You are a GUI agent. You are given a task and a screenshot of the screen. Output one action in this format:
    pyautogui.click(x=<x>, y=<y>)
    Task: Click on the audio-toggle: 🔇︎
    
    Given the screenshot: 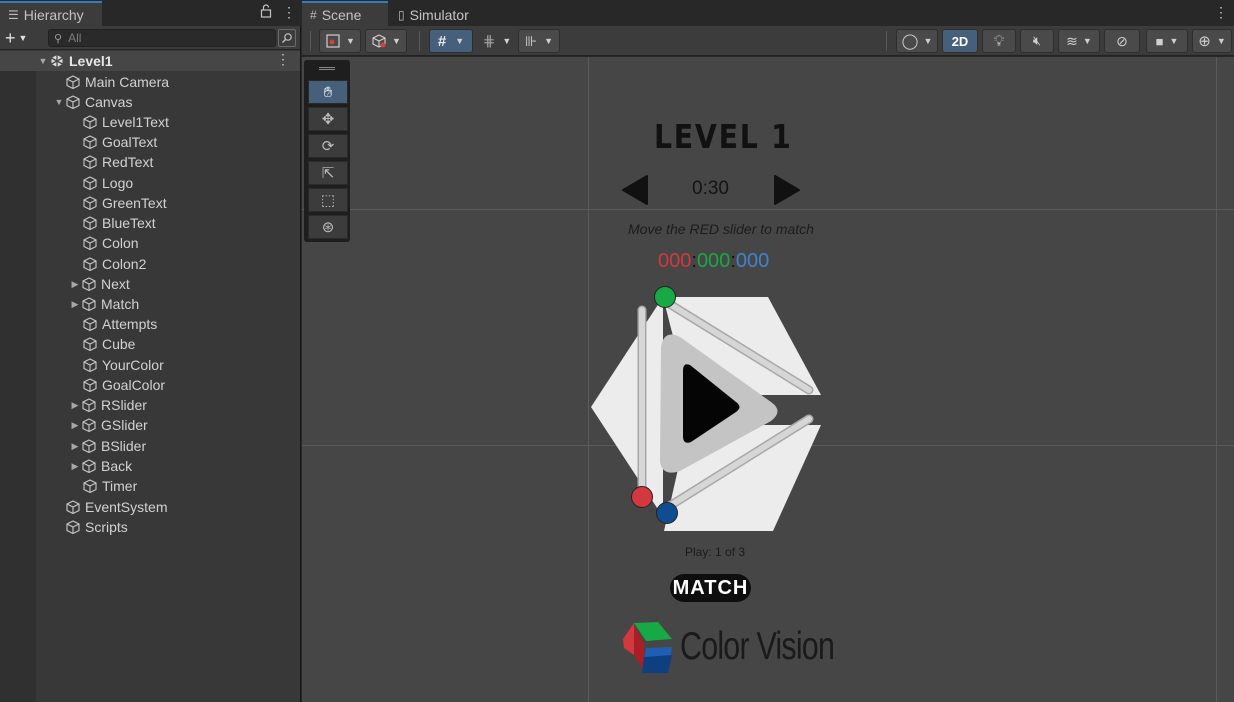 What is the action you would take?
    pyautogui.click(x=1037, y=41)
    